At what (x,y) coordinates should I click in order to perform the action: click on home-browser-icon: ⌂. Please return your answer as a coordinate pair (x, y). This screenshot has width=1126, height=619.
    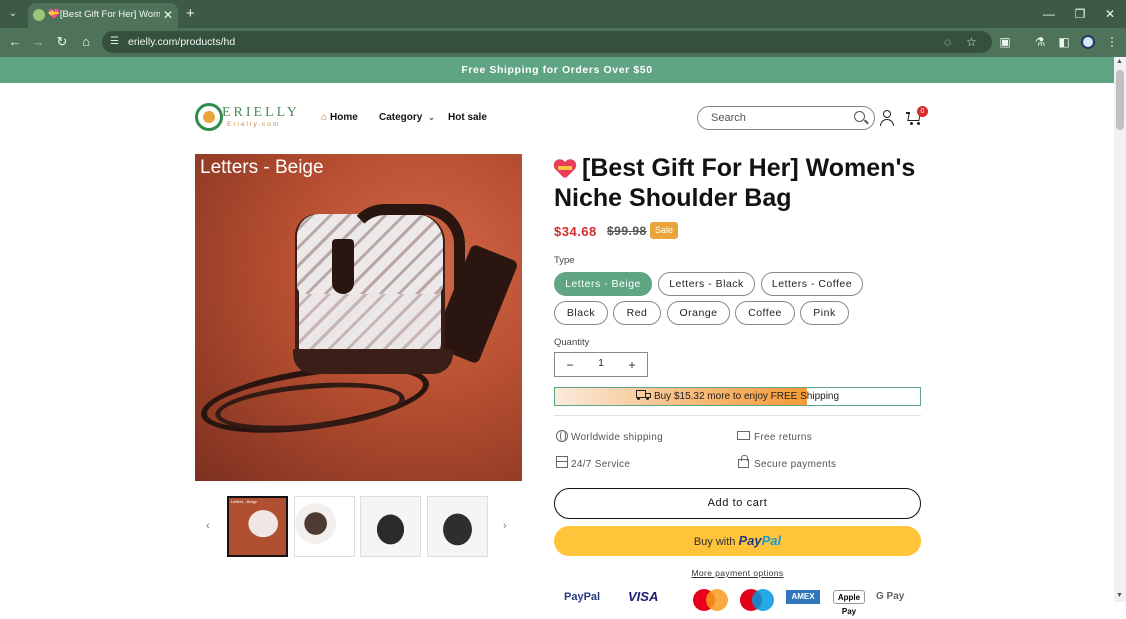
    Looking at the image, I should click on (86, 42).